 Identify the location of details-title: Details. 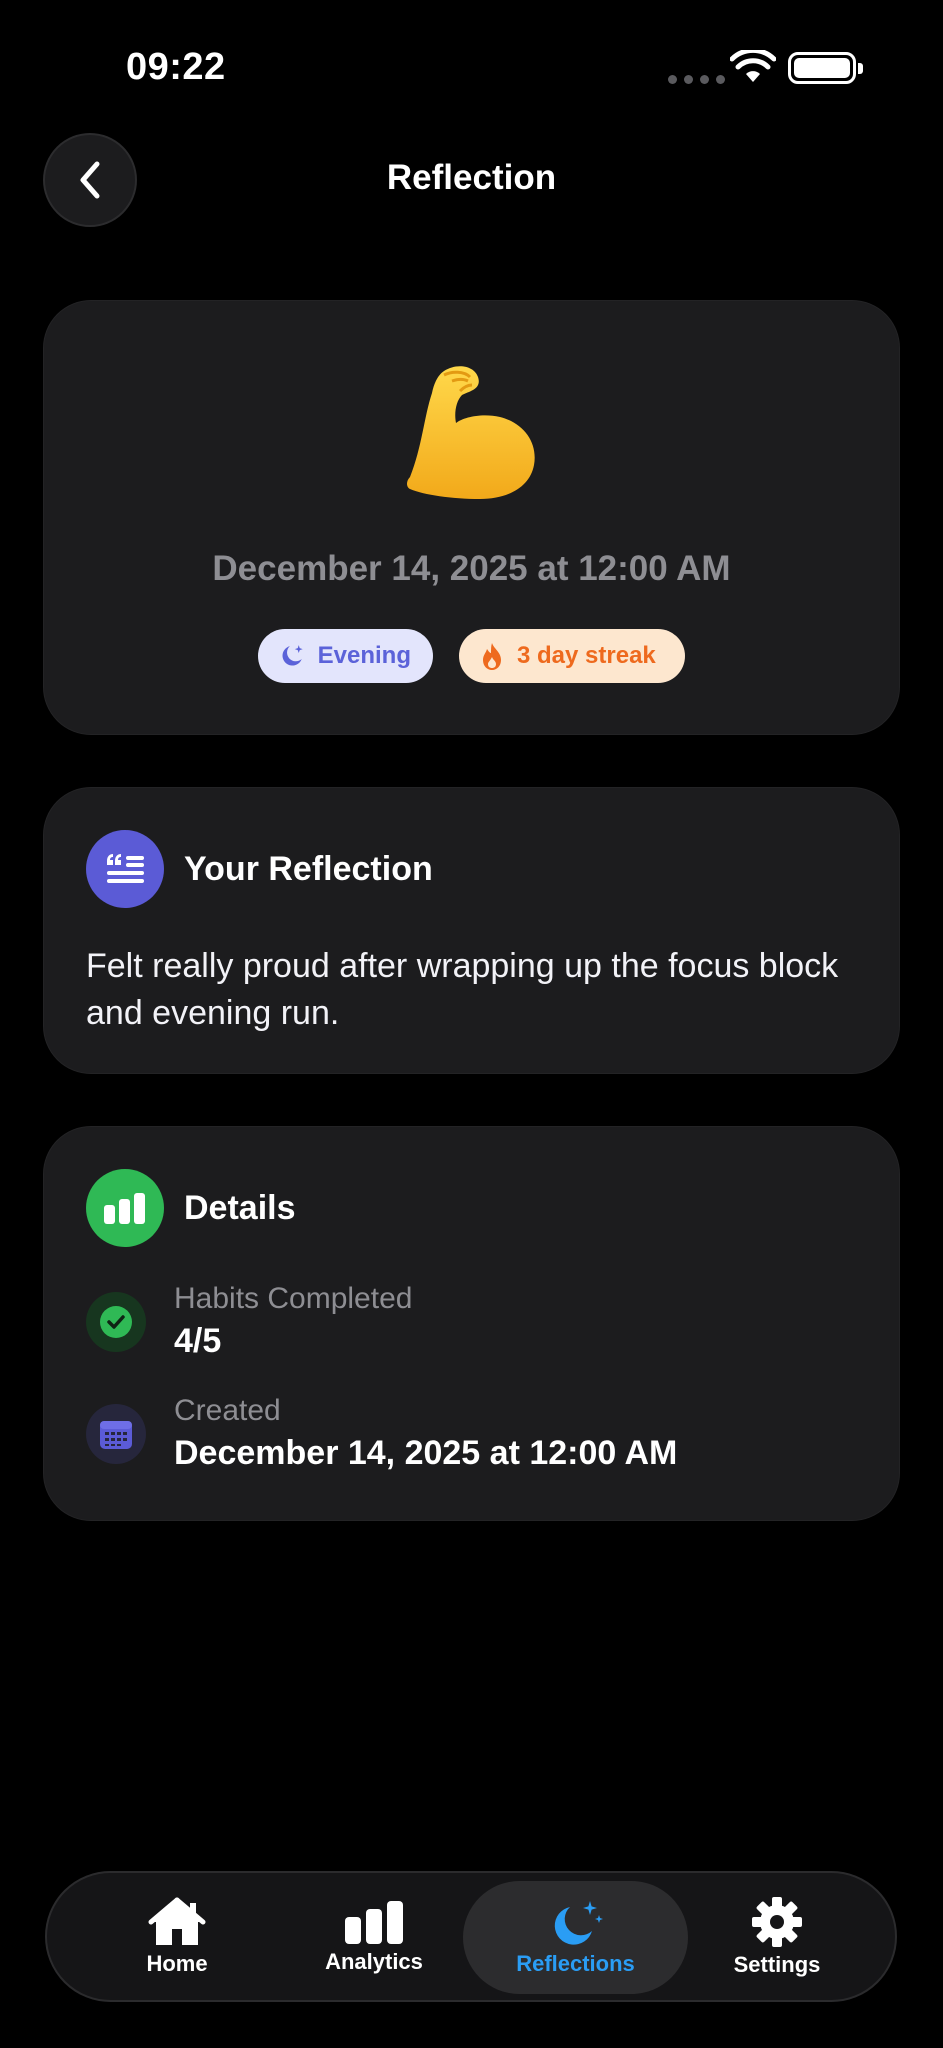
(240, 1207).